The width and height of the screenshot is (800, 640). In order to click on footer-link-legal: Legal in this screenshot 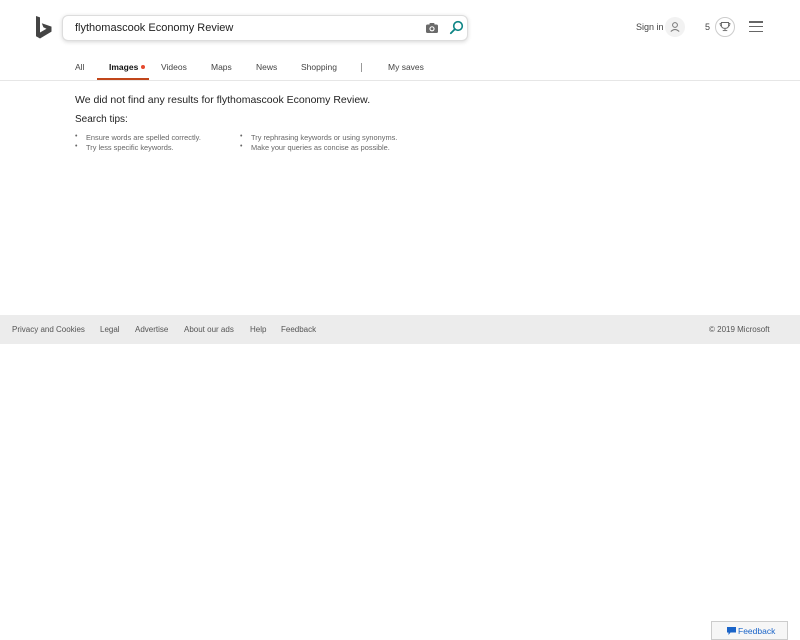, I will do `click(110, 329)`.